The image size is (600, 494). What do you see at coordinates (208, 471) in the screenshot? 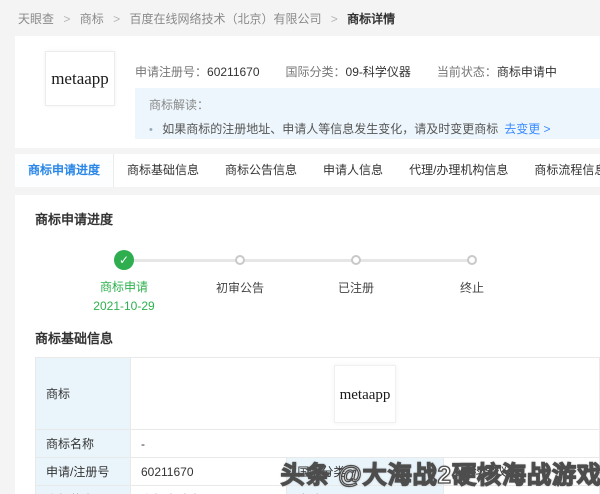
I see `row-value: 60211670` at bounding box center [208, 471].